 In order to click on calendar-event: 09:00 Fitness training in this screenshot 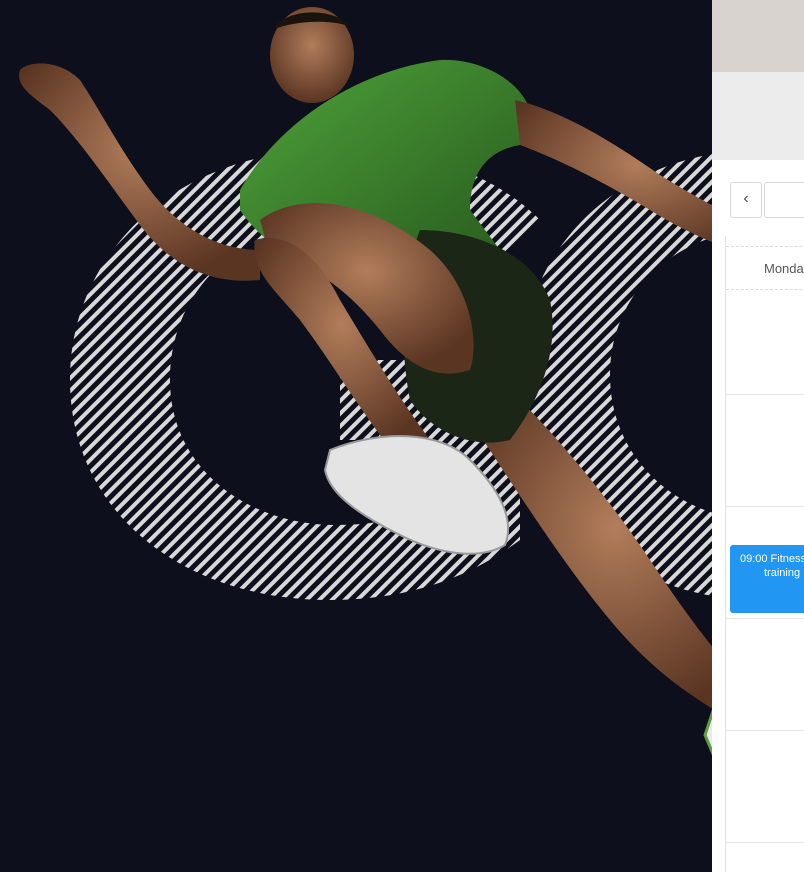, I will do `click(767, 579)`.